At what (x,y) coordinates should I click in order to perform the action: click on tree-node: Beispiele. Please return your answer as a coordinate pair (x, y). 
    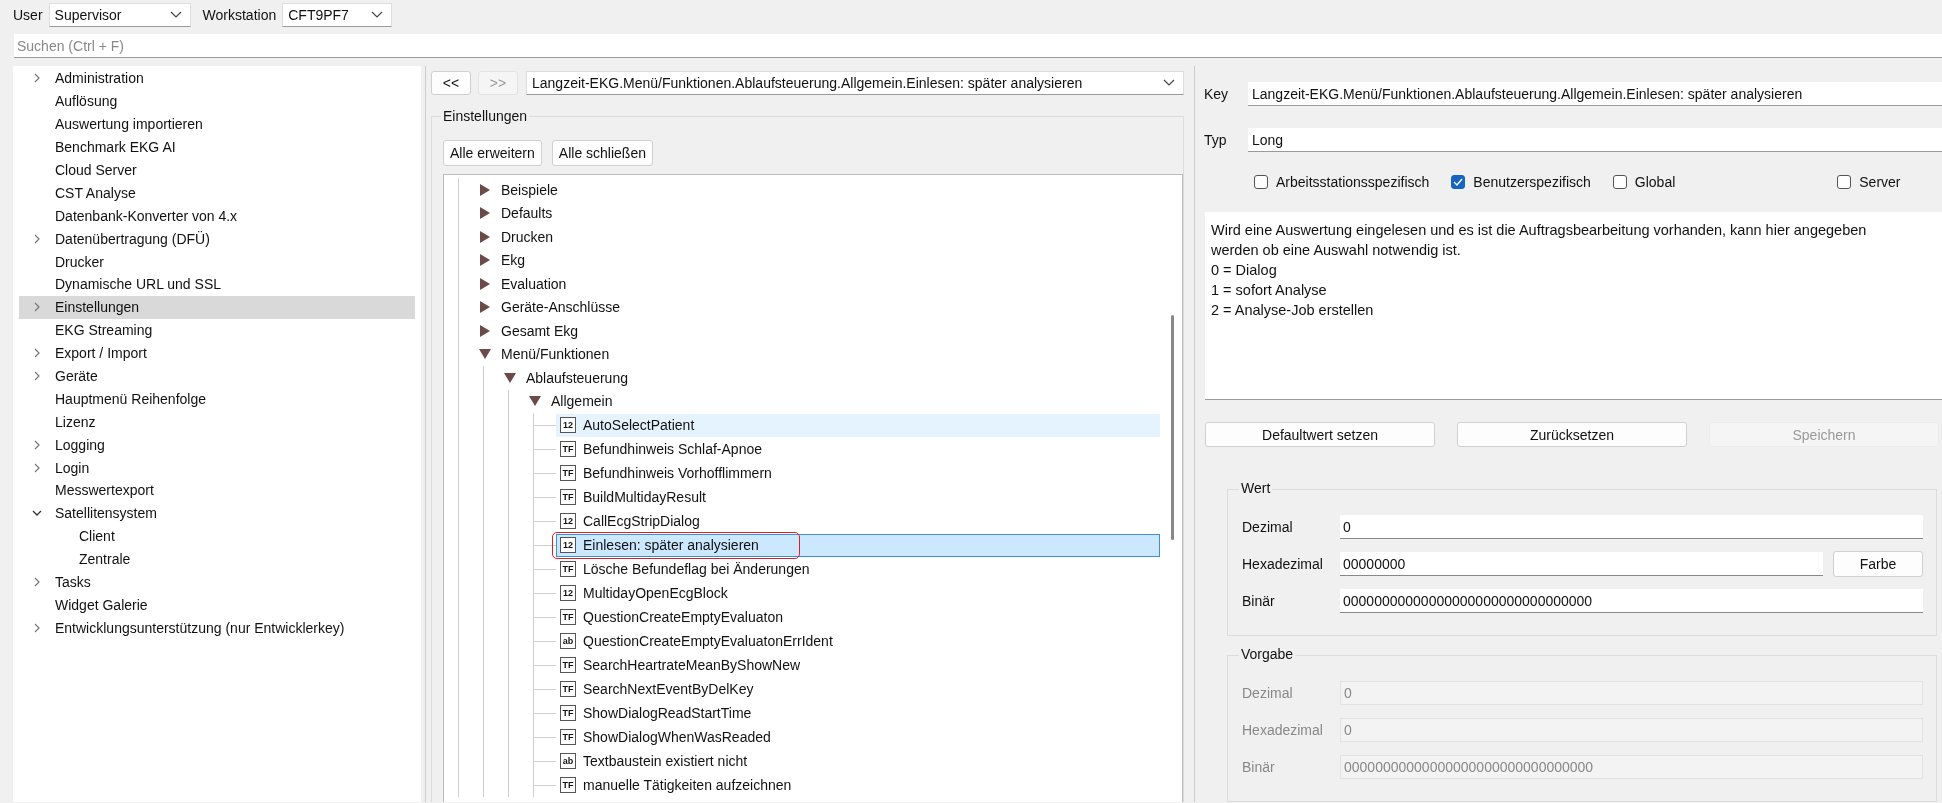
    Looking at the image, I should click on (830, 190).